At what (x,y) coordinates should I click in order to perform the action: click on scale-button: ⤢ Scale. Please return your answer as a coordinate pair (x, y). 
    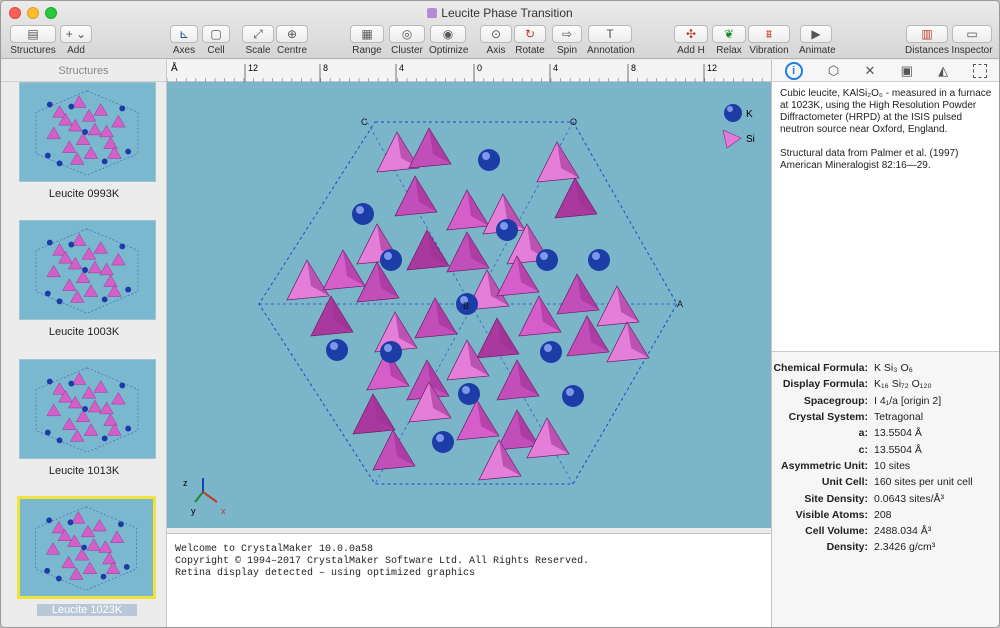
    Looking at the image, I should click on (258, 40).